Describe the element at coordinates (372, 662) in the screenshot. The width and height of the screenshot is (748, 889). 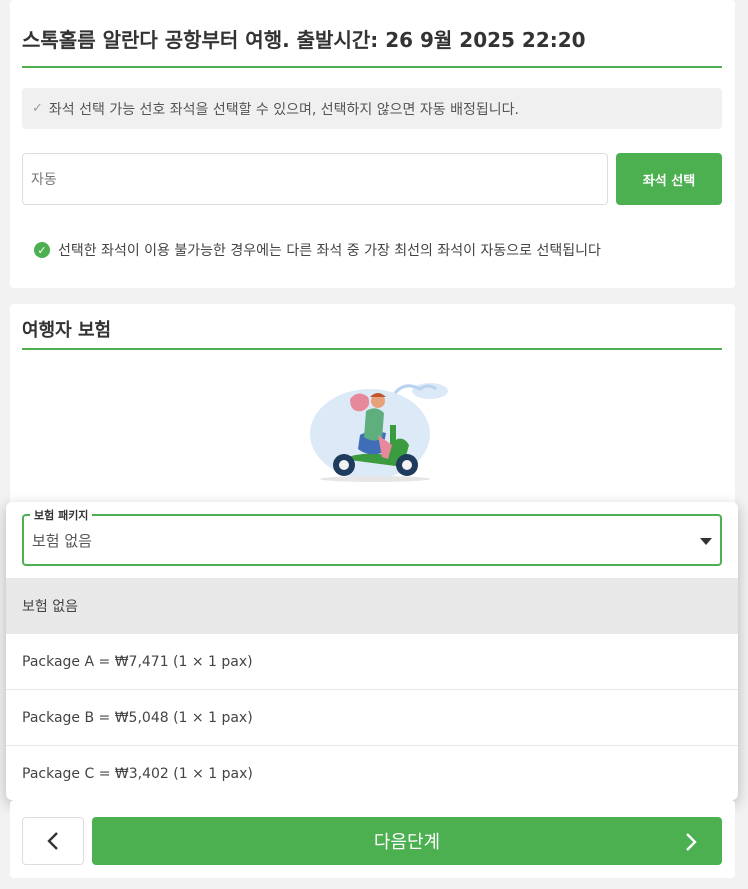
I see `option-package-a: Package A = ₩7,471 (1 × 1 pax)` at that location.